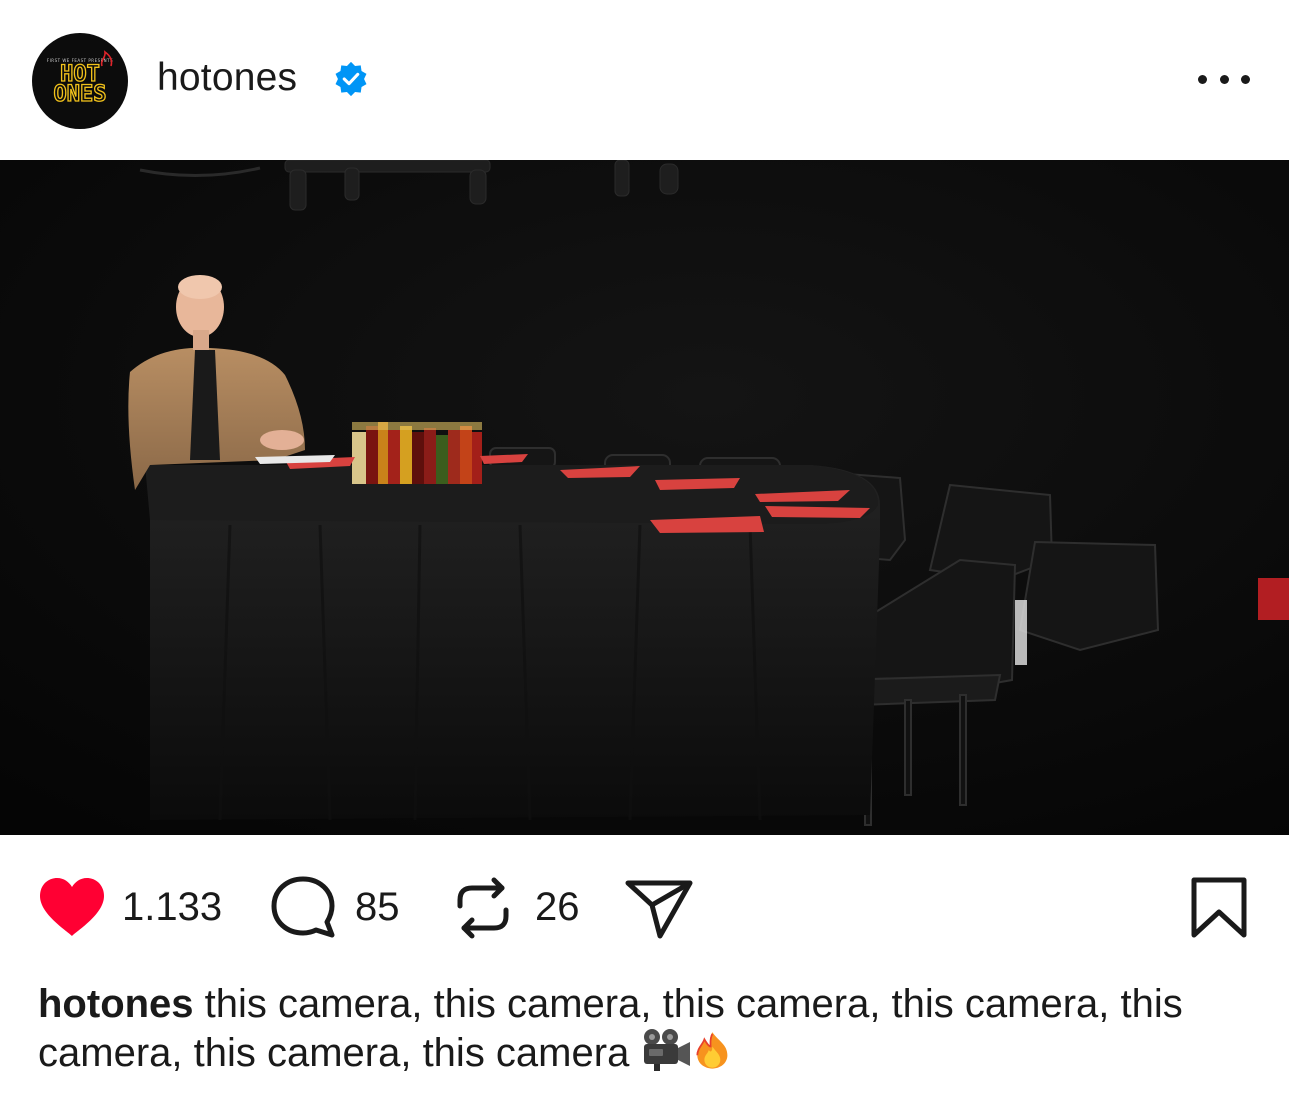 Image resolution: width=1289 pixels, height=1099 pixels. I want to click on fire-emoji-icon, so click(712, 1050).